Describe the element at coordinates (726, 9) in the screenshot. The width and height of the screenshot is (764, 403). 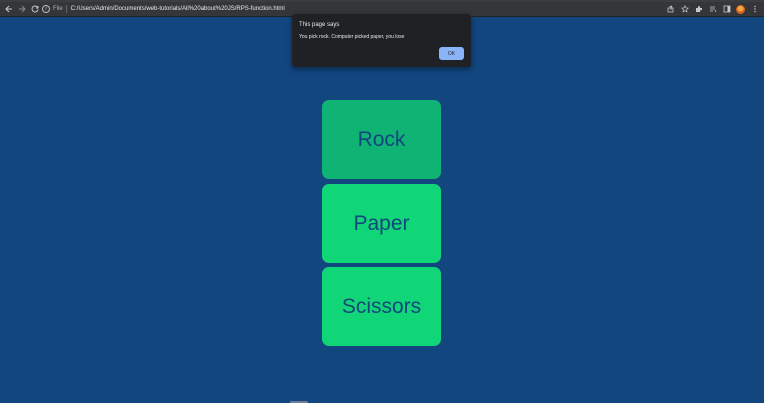
I see `side-panel-icon` at that location.